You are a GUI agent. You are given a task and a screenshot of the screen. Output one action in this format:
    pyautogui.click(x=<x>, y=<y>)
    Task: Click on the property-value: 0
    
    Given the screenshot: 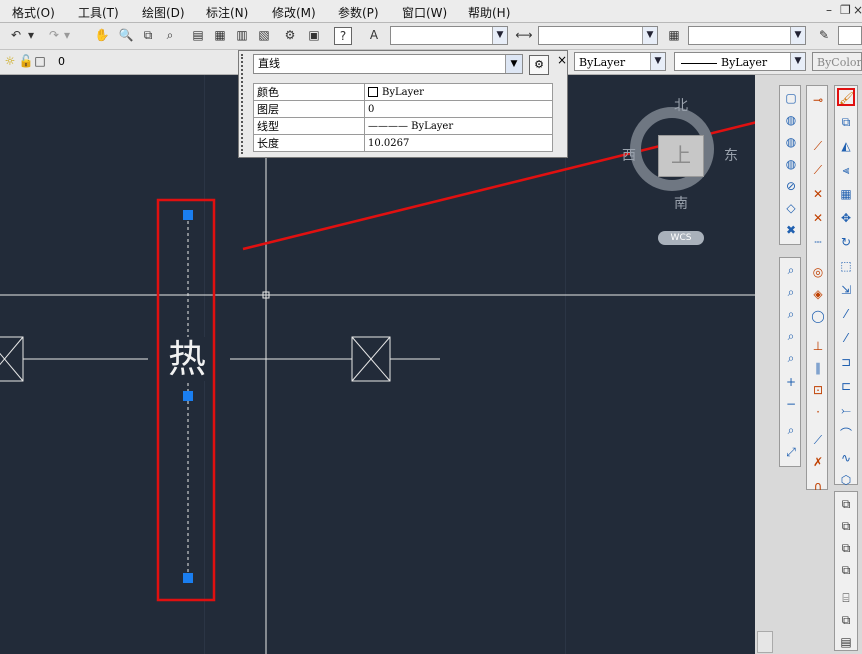 What is the action you would take?
    pyautogui.click(x=458, y=109)
    